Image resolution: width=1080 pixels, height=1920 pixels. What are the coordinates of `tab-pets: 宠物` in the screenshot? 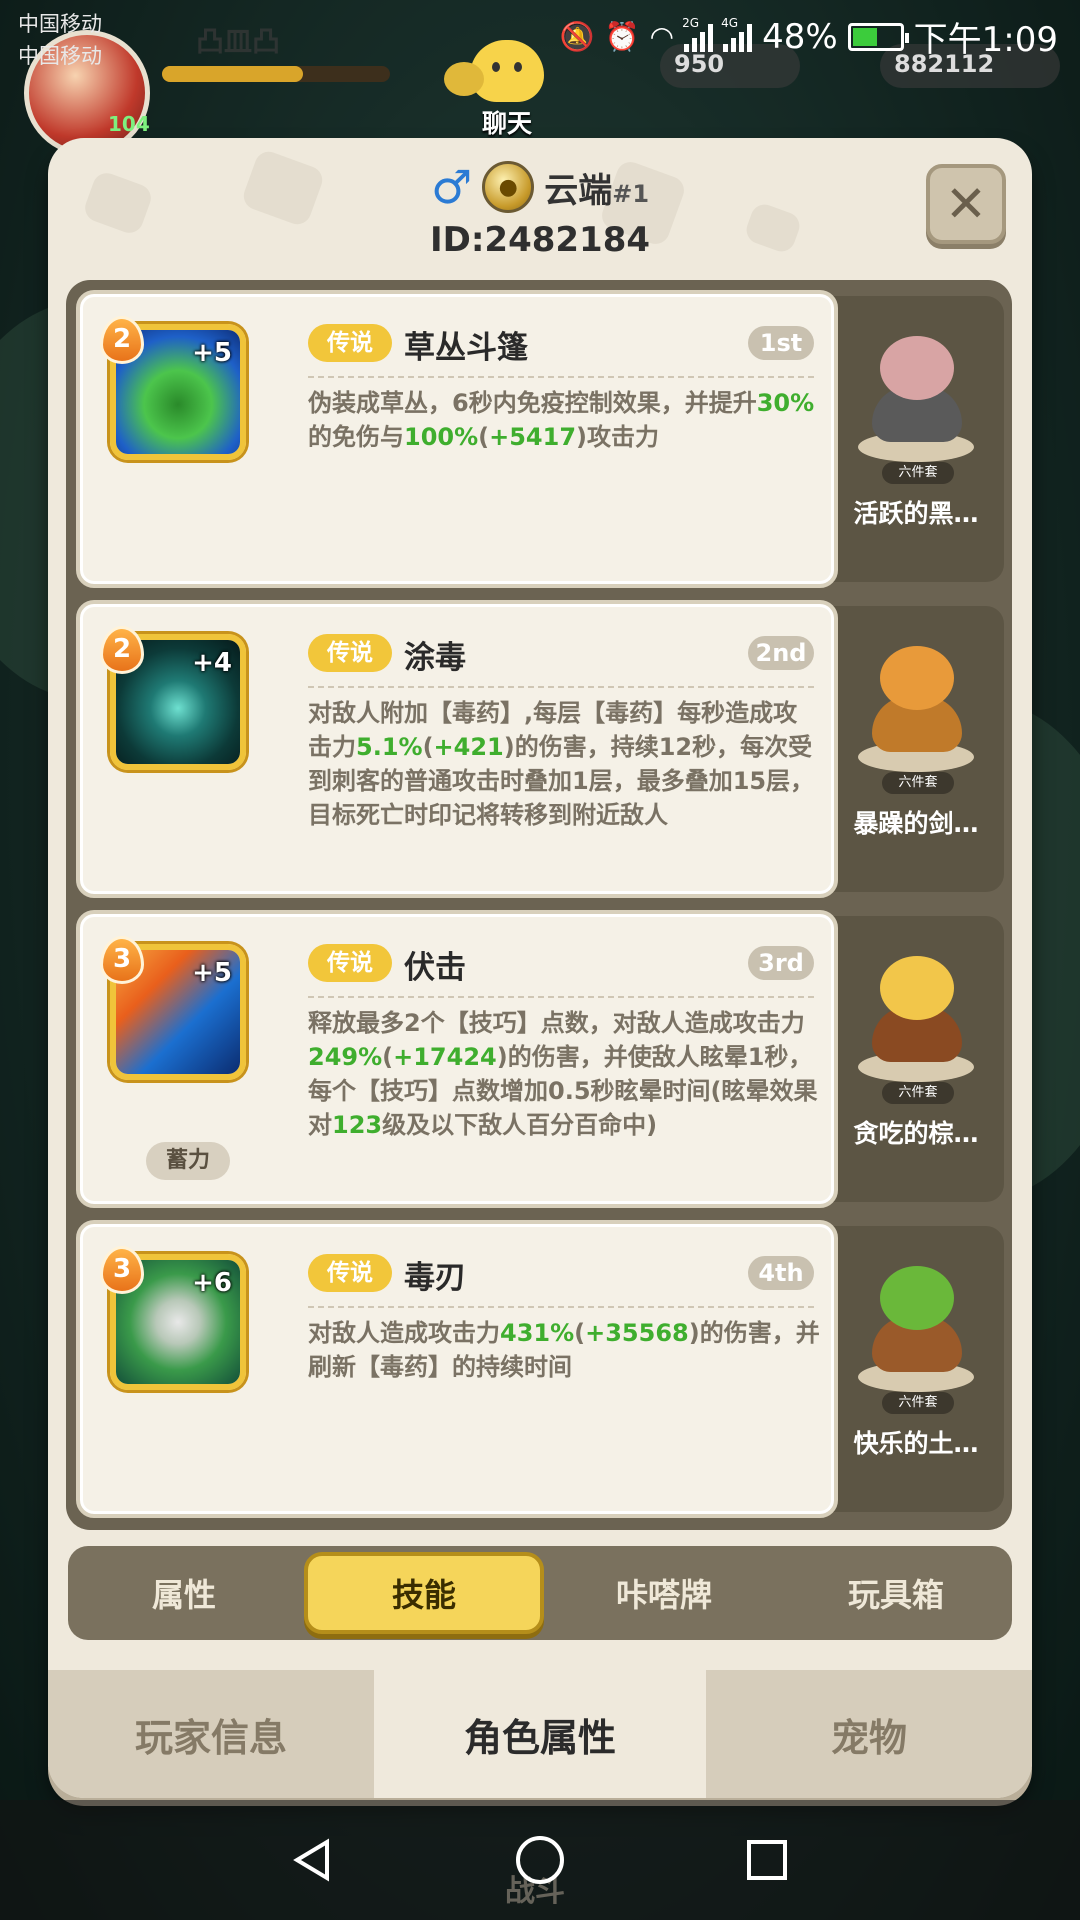 It's located at (869, 1734).